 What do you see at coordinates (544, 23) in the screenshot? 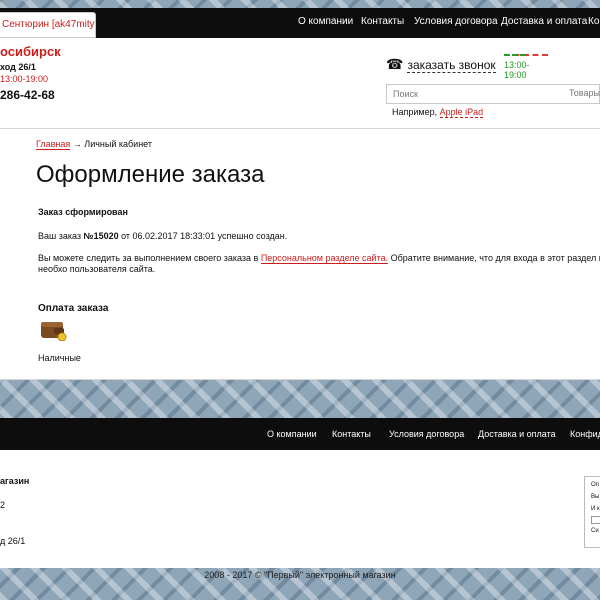
I see `top-nav-item-delivery: Доставка и оплата` at bounding box center [544, 23].